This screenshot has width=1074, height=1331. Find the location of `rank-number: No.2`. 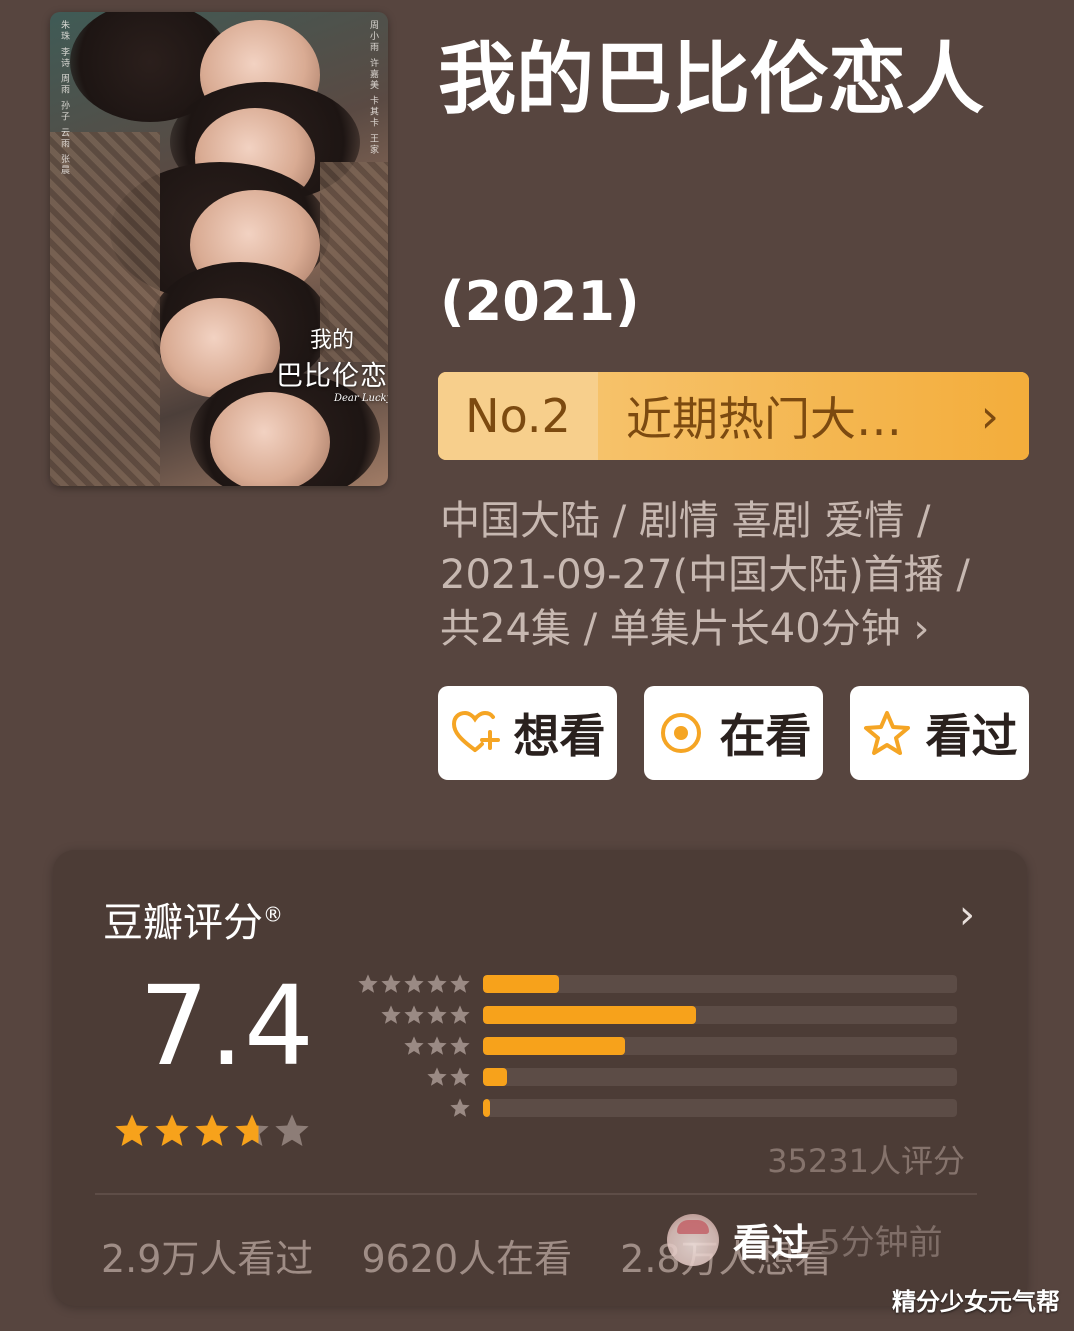

rank-number: No.2 is located at coordinates (518, 416).